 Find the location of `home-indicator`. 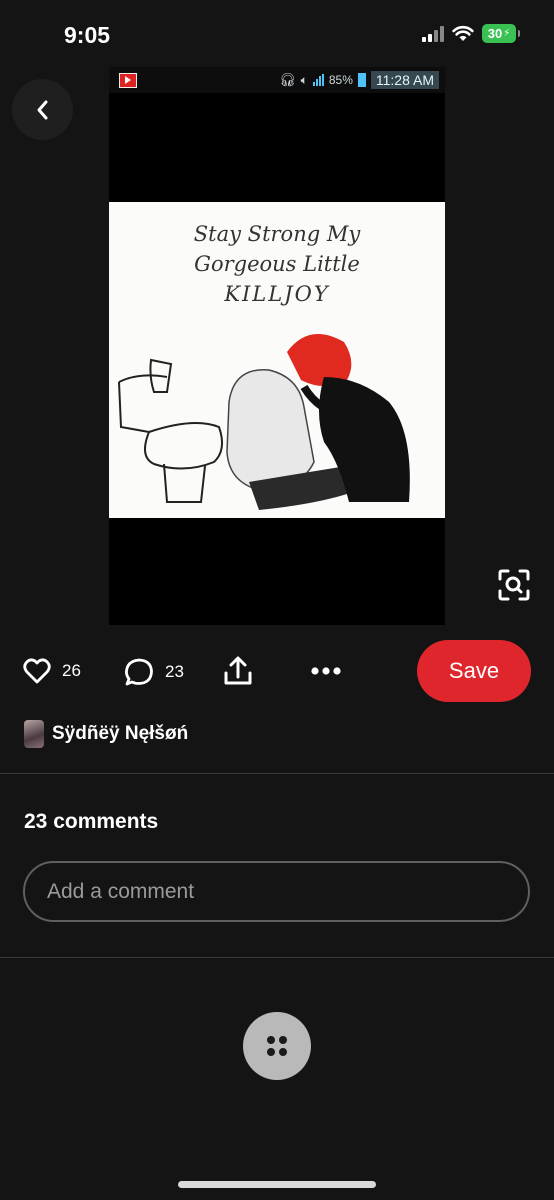

home-indicator is located at coordinates (277, 1184).